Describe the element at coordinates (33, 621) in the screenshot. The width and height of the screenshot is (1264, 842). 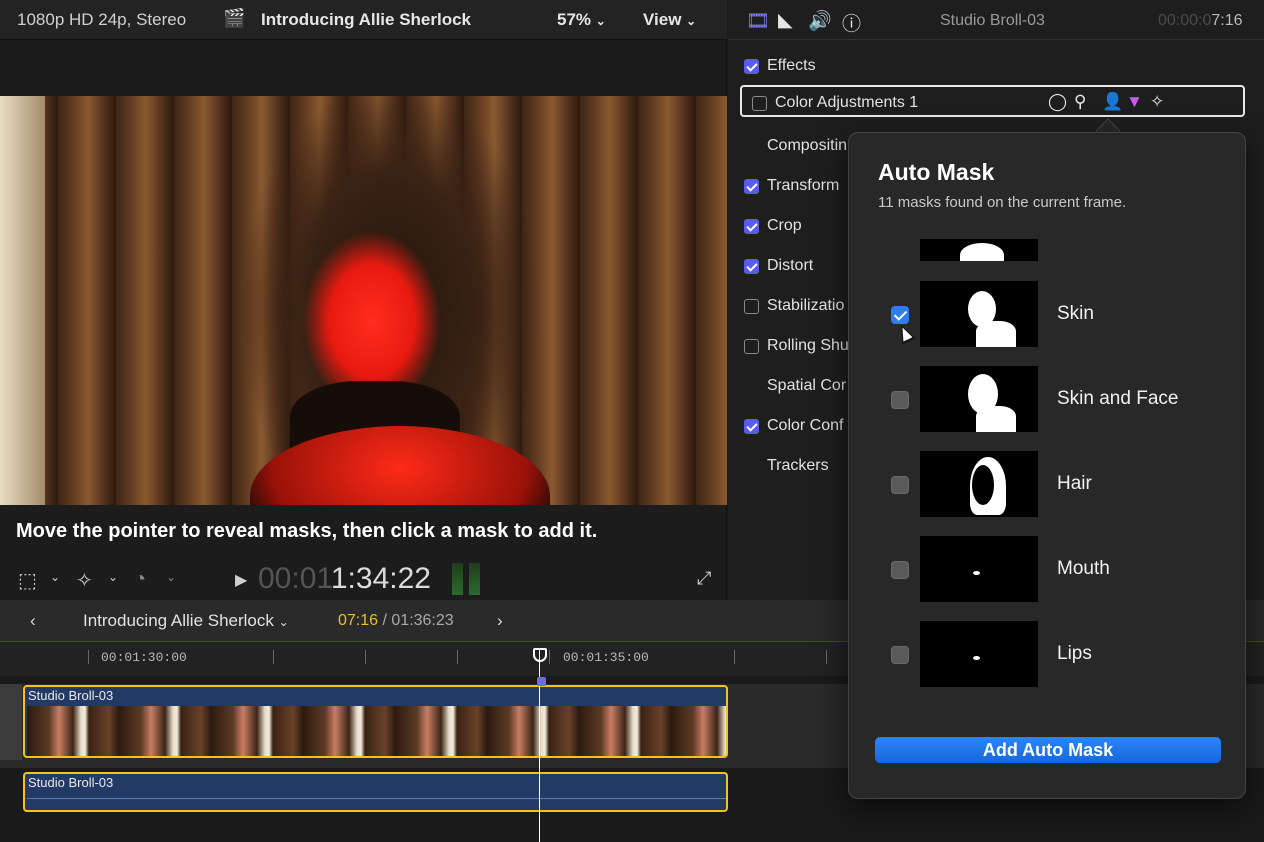
I see `back-arrow-icon: ‹` at that location.